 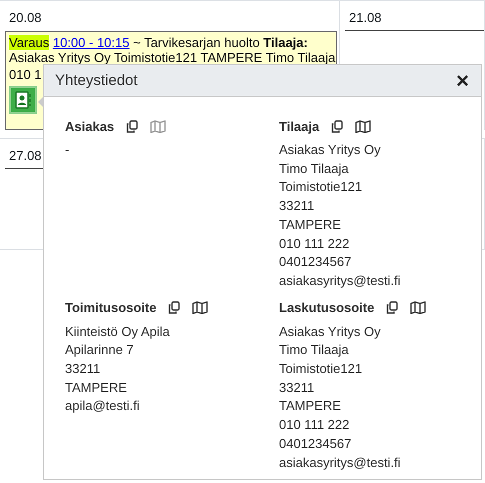 What do you see at coordinates (220, 42) in the screenshot?
I see `event-title: ~ Tarvikesarjan huolto Tilaaja:` at bounding box center [220, 42].